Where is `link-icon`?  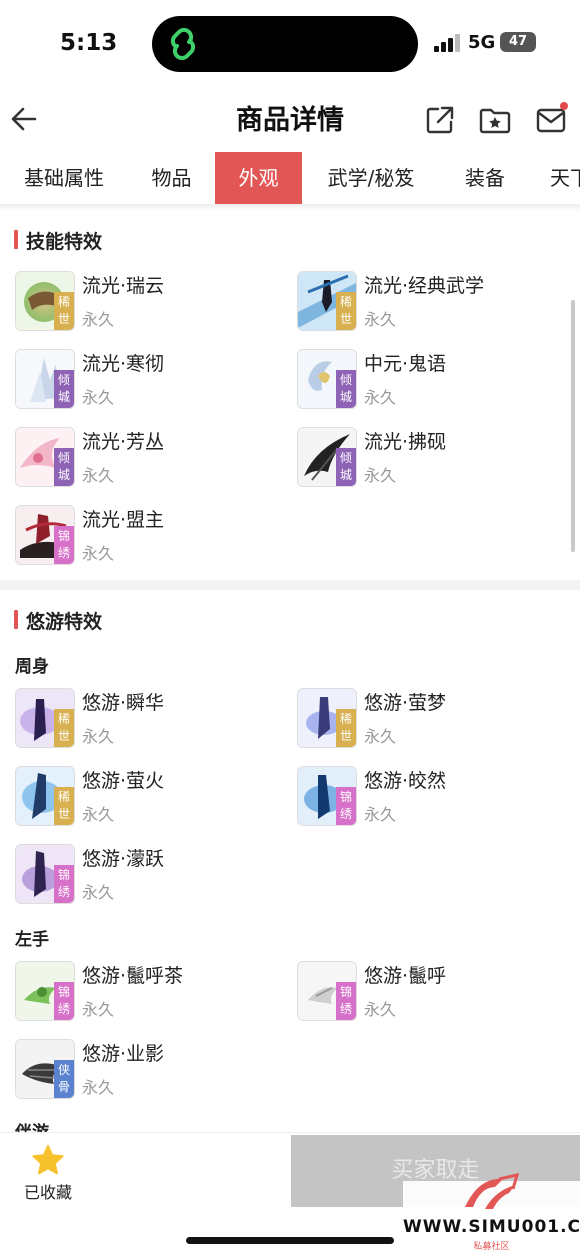
link-icon is located at coordinates (183, 44).